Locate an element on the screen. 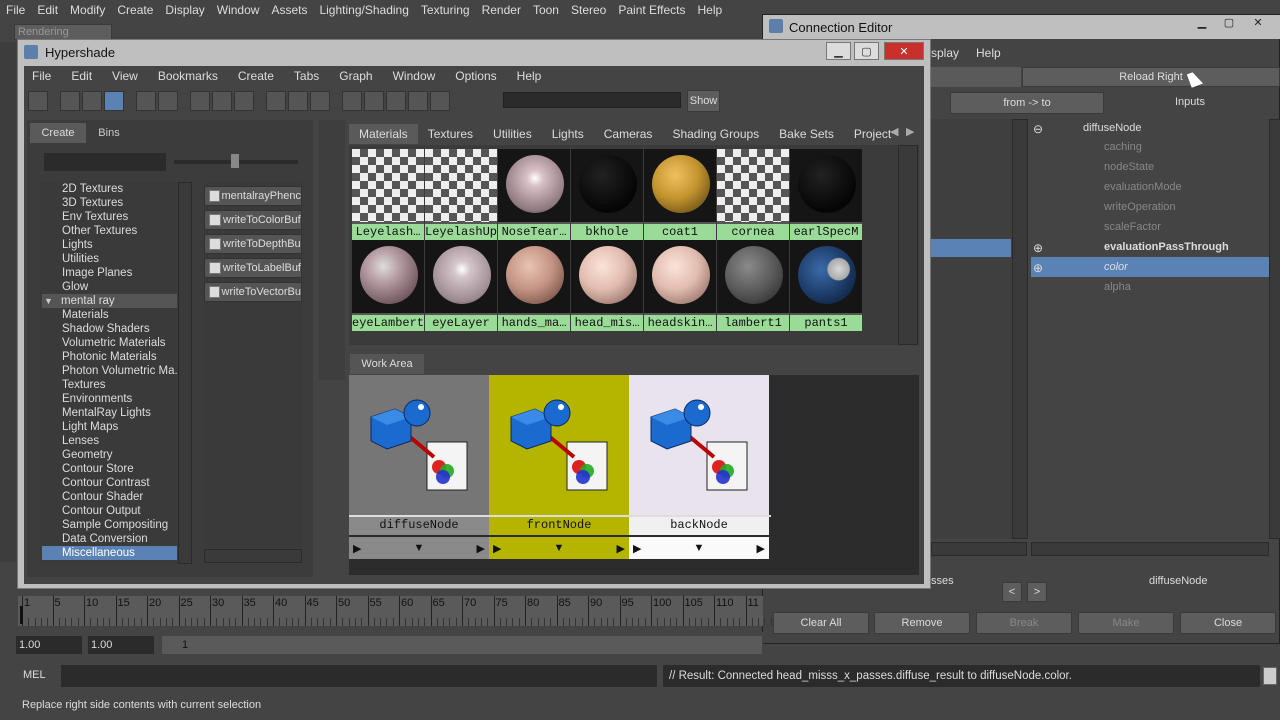 This screenshot has height=720, width=1280. node-type-item: writeToVectorBu is located at coordinates (253, 292).